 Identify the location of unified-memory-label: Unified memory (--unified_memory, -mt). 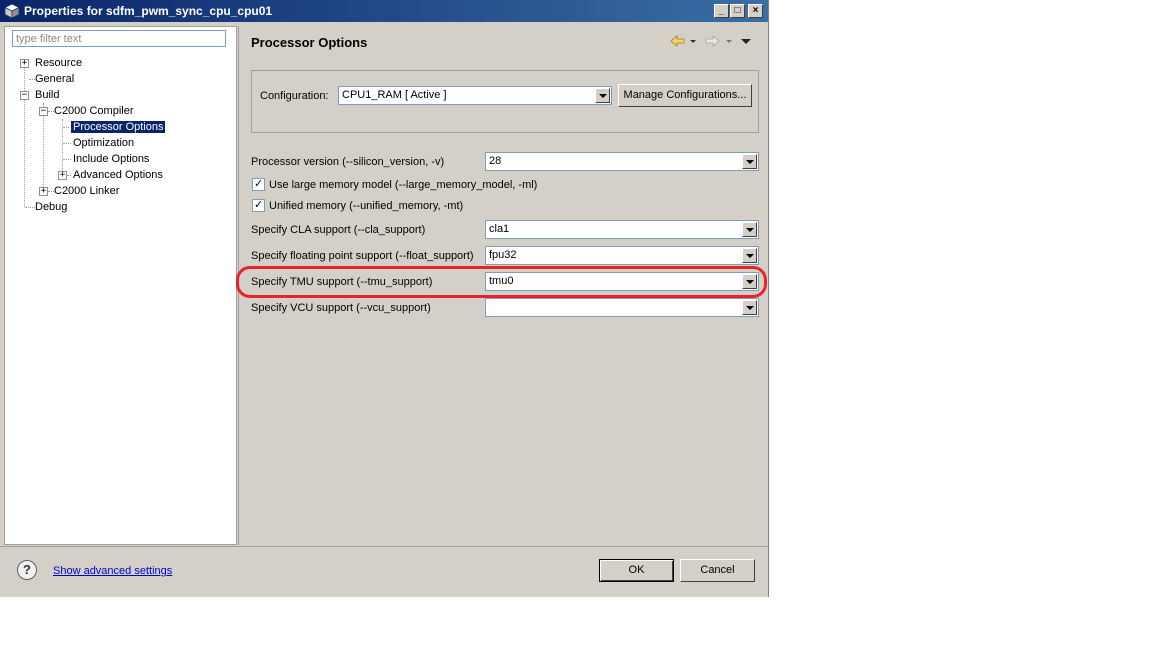
(366, 206).